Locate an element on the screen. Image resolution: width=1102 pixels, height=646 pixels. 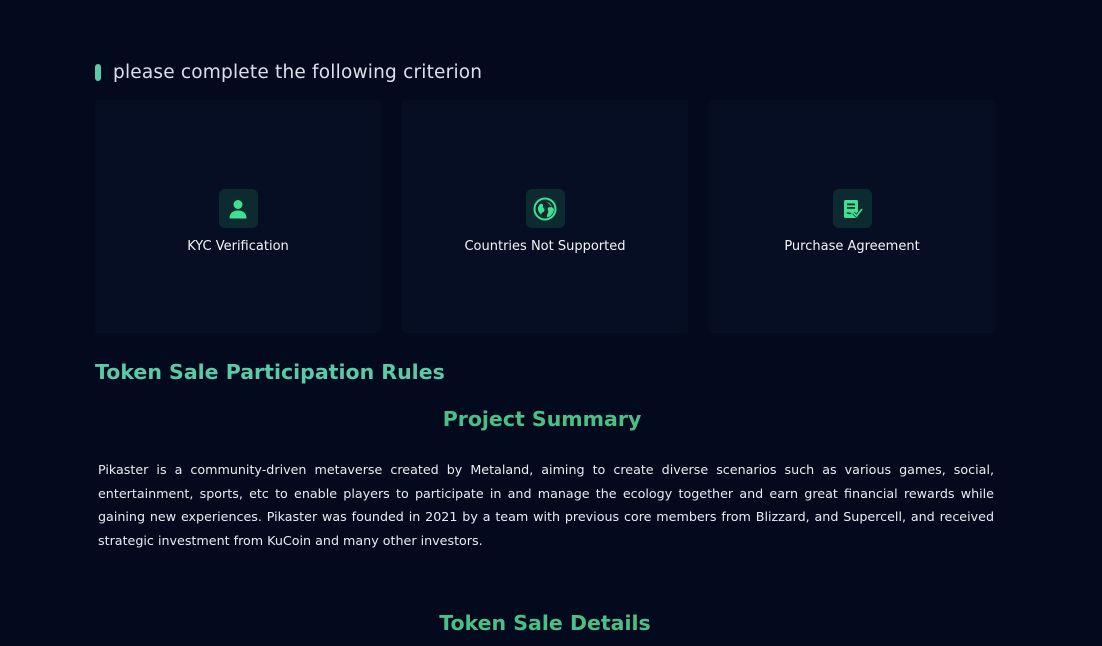
card-label: Countries Not Supported is located at coordinates (545, 246).